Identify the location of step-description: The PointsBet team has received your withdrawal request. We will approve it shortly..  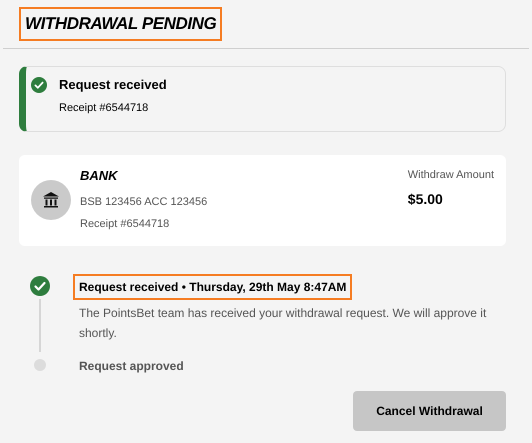
(283, 323).